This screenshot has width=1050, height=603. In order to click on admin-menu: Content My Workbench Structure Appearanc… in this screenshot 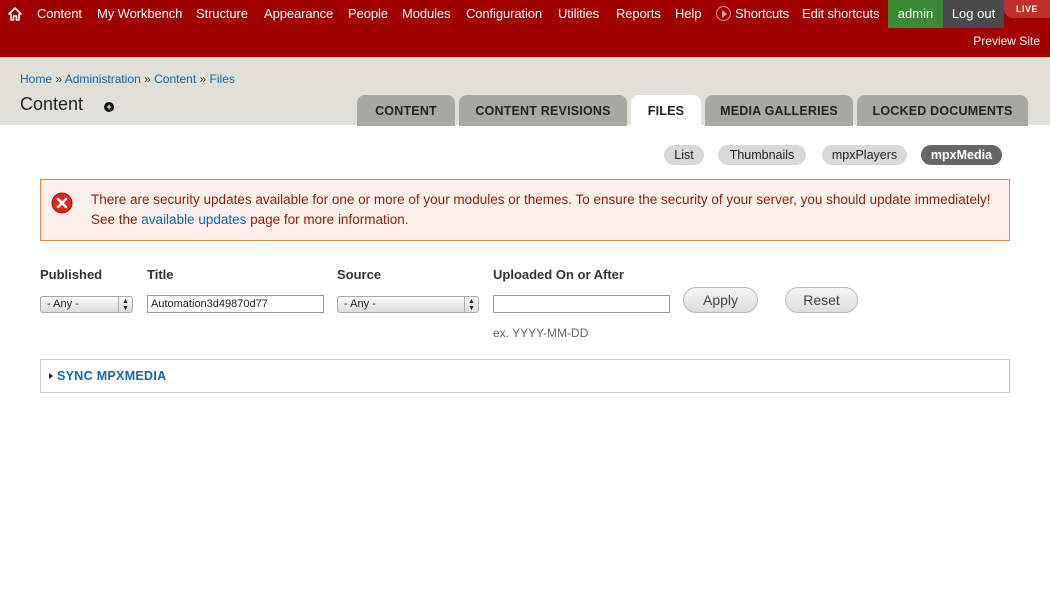, I will do `click(525, 14)`.